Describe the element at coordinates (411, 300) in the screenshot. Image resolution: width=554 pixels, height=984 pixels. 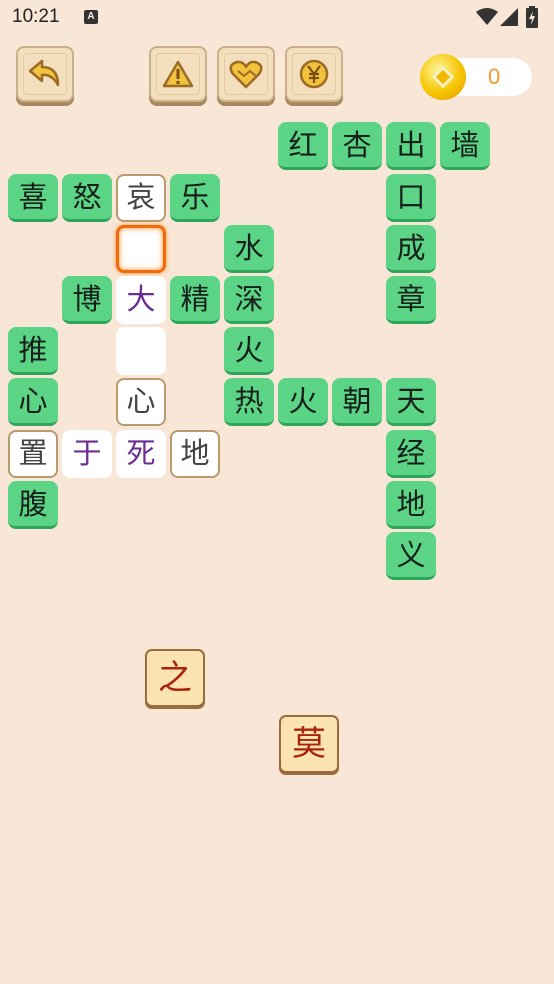
I see `tile: 章` at that location.